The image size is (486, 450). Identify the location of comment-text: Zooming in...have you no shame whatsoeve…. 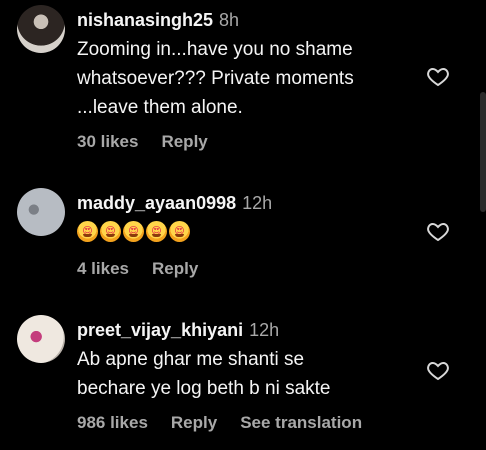
(215, 78).